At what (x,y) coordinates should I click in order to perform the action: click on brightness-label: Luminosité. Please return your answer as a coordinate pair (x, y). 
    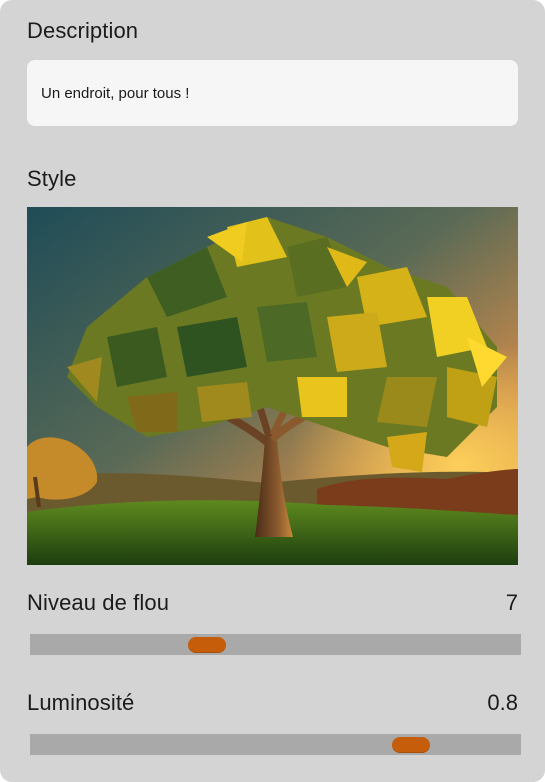
    Looking at the image, I should click on (81, 702).